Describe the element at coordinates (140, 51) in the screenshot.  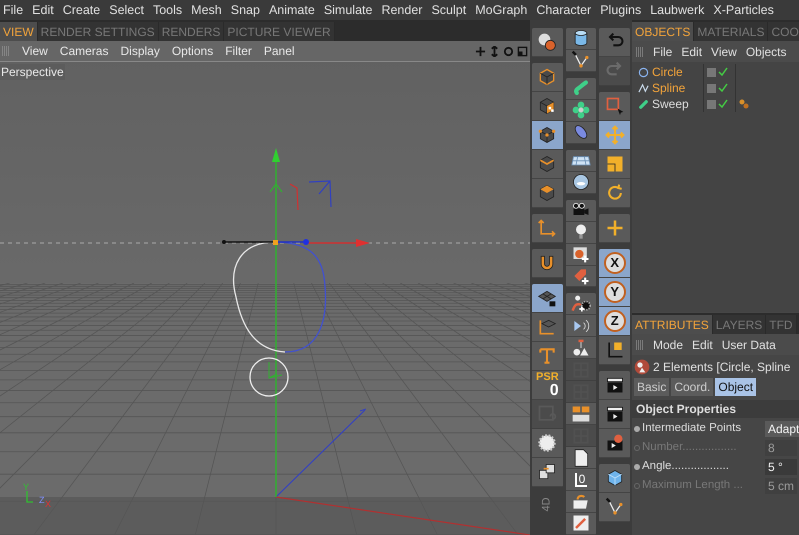
I see `menu-item: Display` at that location.